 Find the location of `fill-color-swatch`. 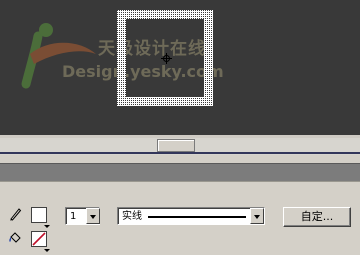

fill-color-swatch is located at coordinates (39, 239).